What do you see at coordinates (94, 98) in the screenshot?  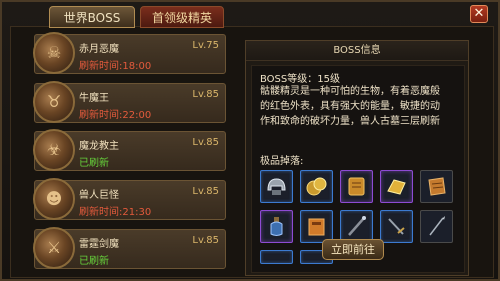 I see `boss-name: 牛魔王` at bounding box center [94, 98].